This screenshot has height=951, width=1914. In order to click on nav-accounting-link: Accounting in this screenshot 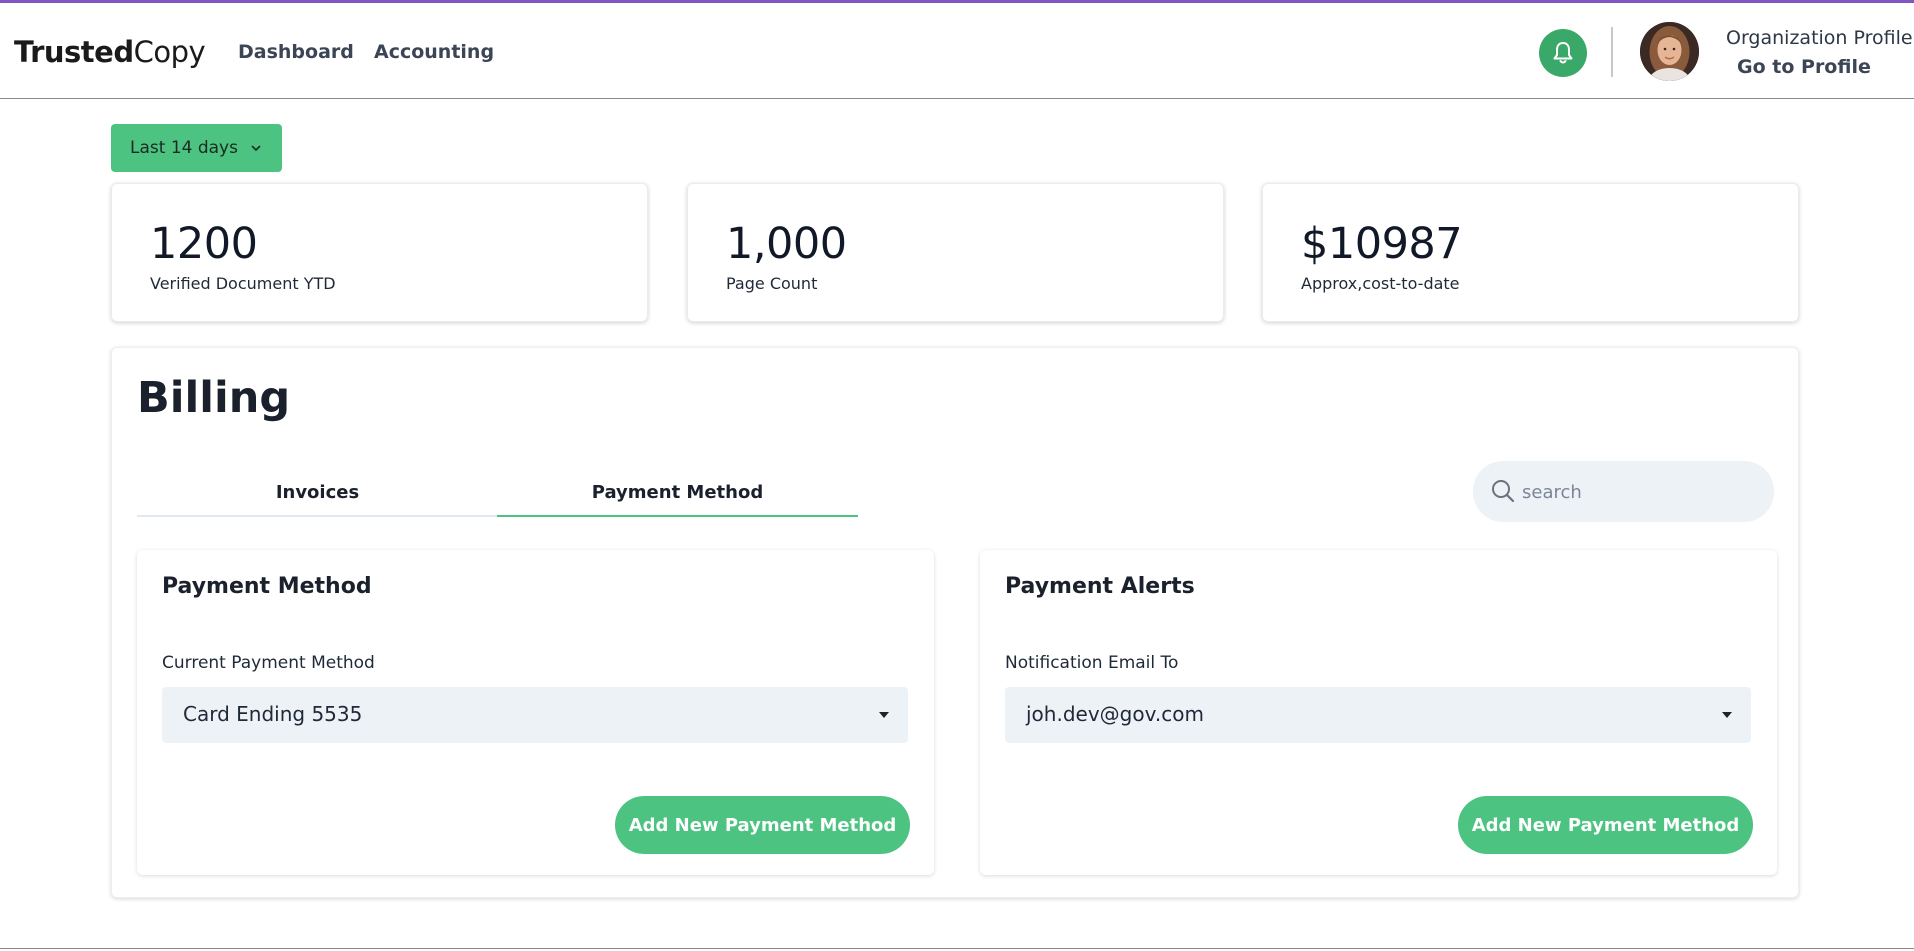, I will do `click(434, 52)`.